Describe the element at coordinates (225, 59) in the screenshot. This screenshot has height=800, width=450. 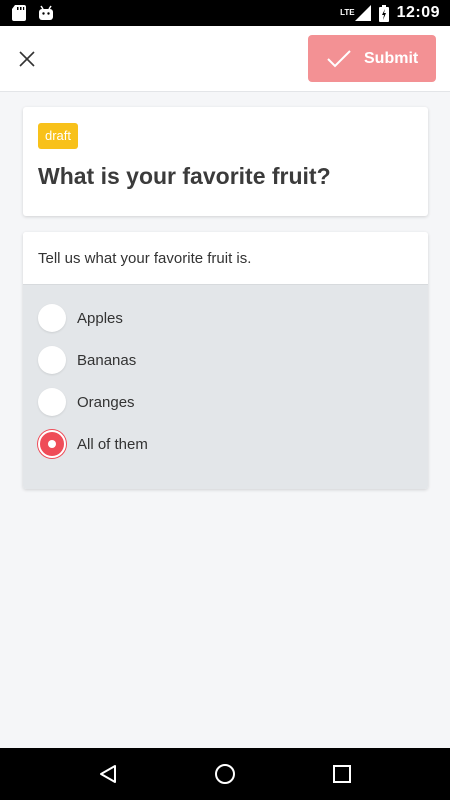
I see `app-bar: Submit` at that location.